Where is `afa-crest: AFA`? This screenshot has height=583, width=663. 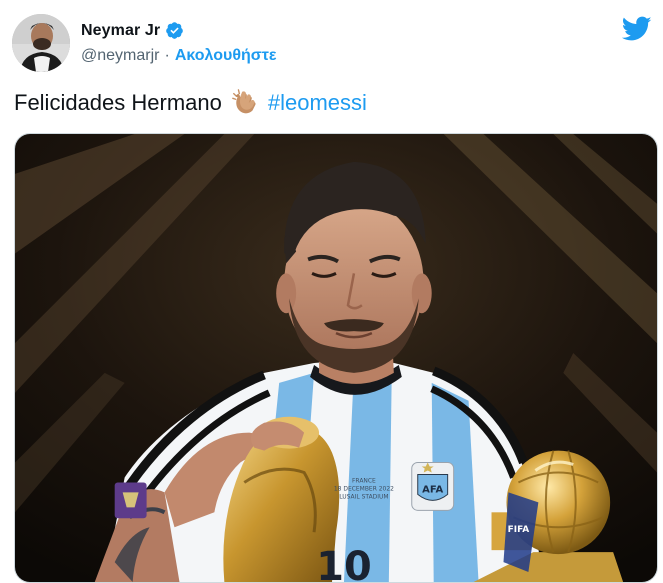
afa-crest: AFA is located at coordinates (433, 486).